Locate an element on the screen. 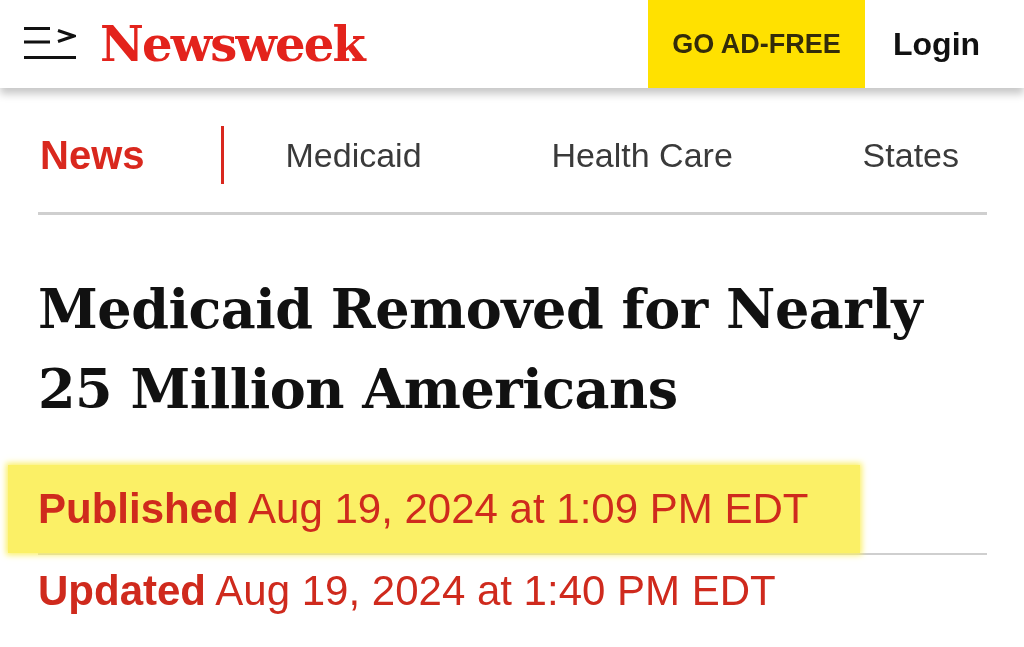  login-link: Login is located at coordinates (944, 44).